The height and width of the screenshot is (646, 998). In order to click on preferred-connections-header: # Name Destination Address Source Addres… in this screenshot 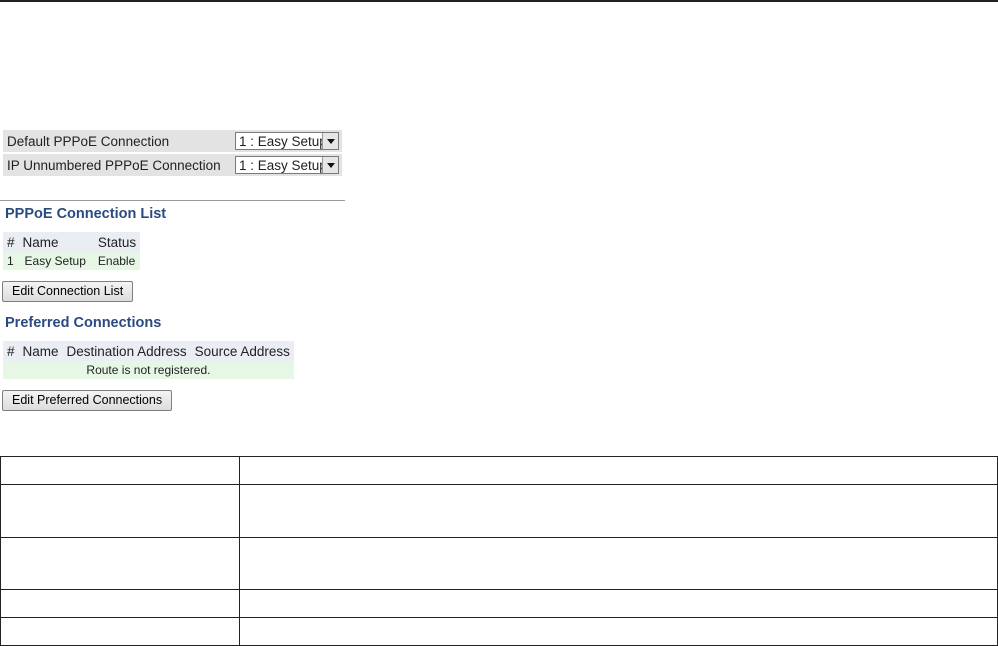, I will do `click(148, 351)`.